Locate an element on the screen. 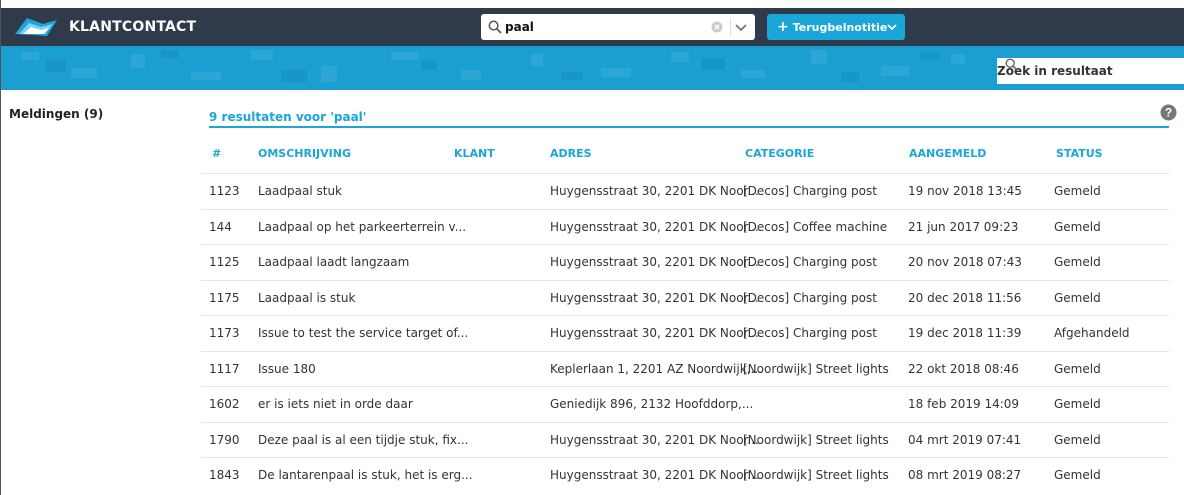  cell-reported: 20 dec 2018 11:56 is located at coordinates (965, 297).